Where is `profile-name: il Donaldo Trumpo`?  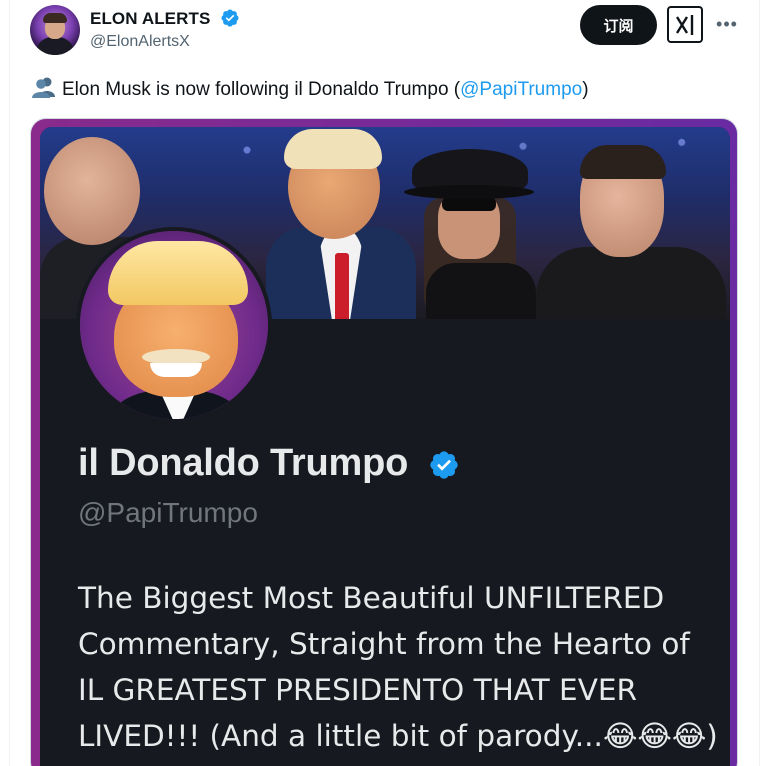
profile-name: il Donaldo Trumpo is located at coordinates (243, 463).